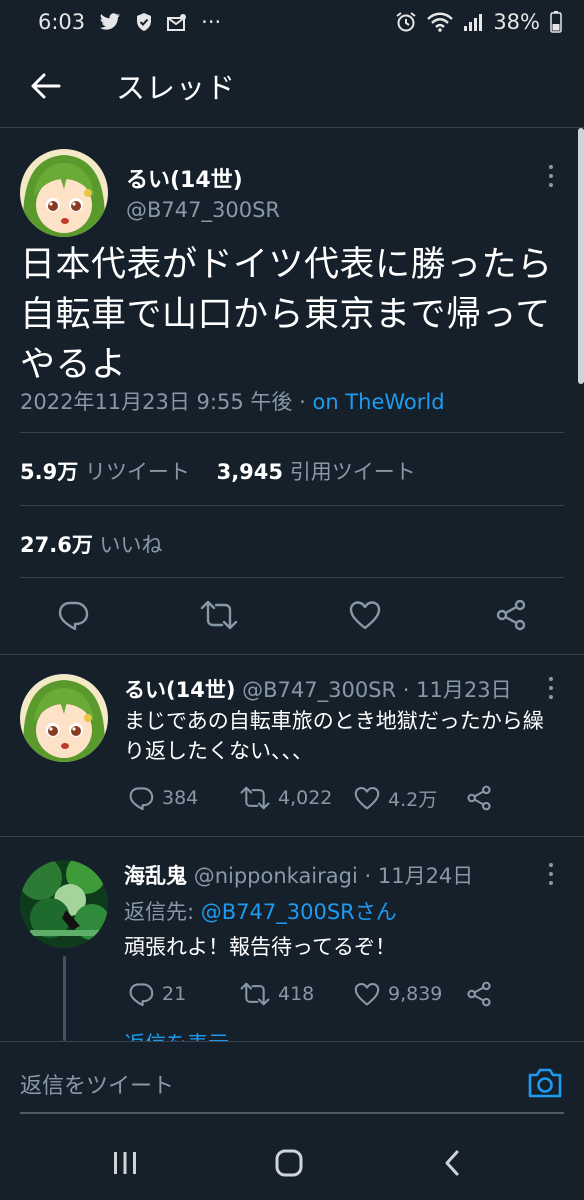  I want to click on tweet-actions, so click(292, 617).